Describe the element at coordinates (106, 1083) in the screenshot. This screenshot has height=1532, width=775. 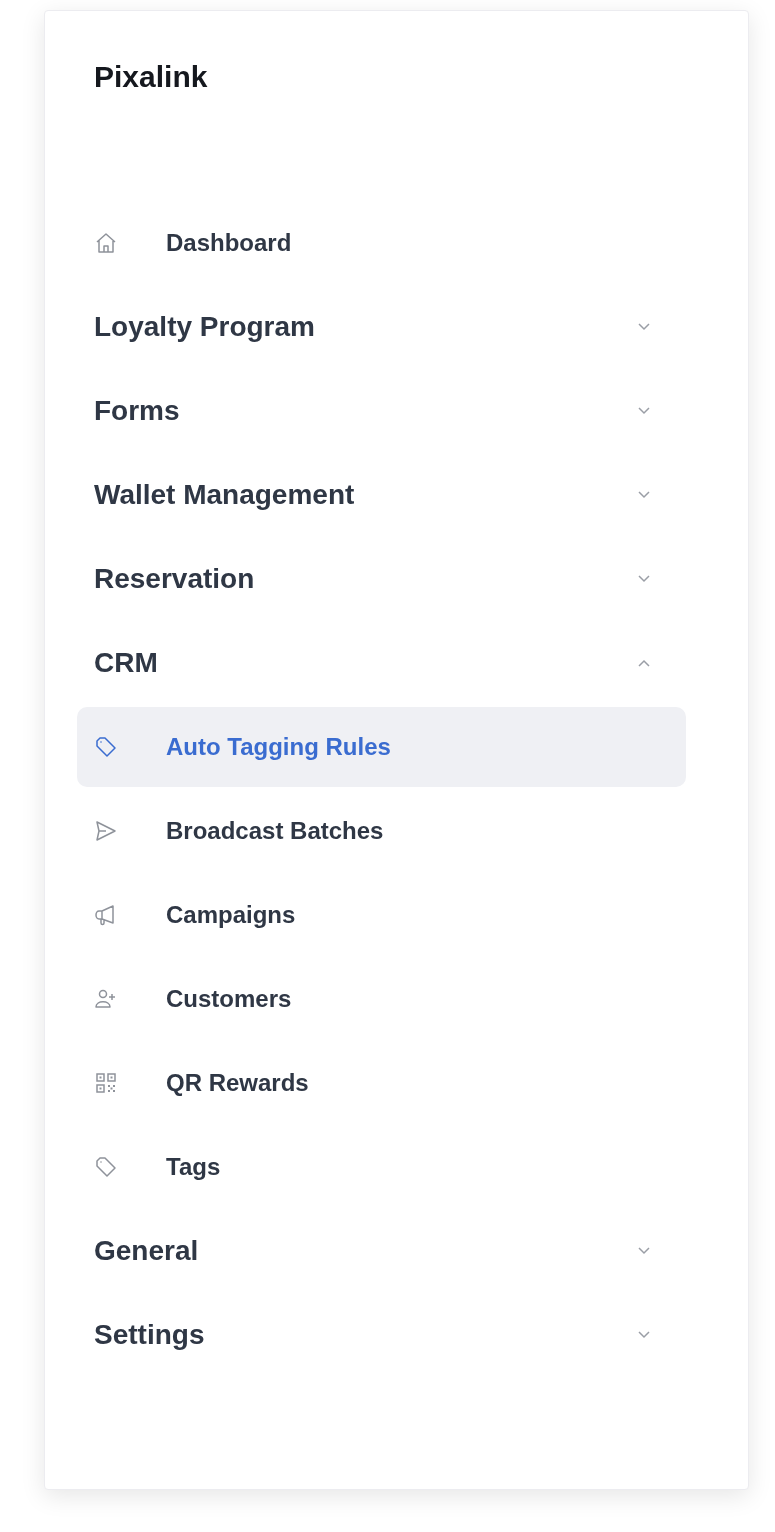
I see `qr-code-icon` at that location.